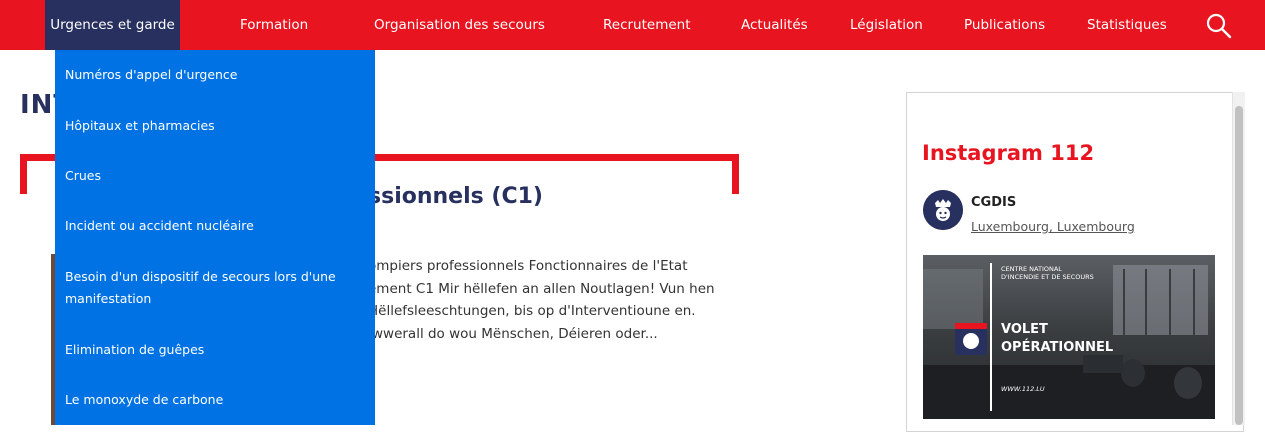 Image resolution: width=1265 pixels, height=432 pixels. Describe the element at coordinates (1023, 389) in the screenshot. I see `post-url: WWW.112.LU` at that location.